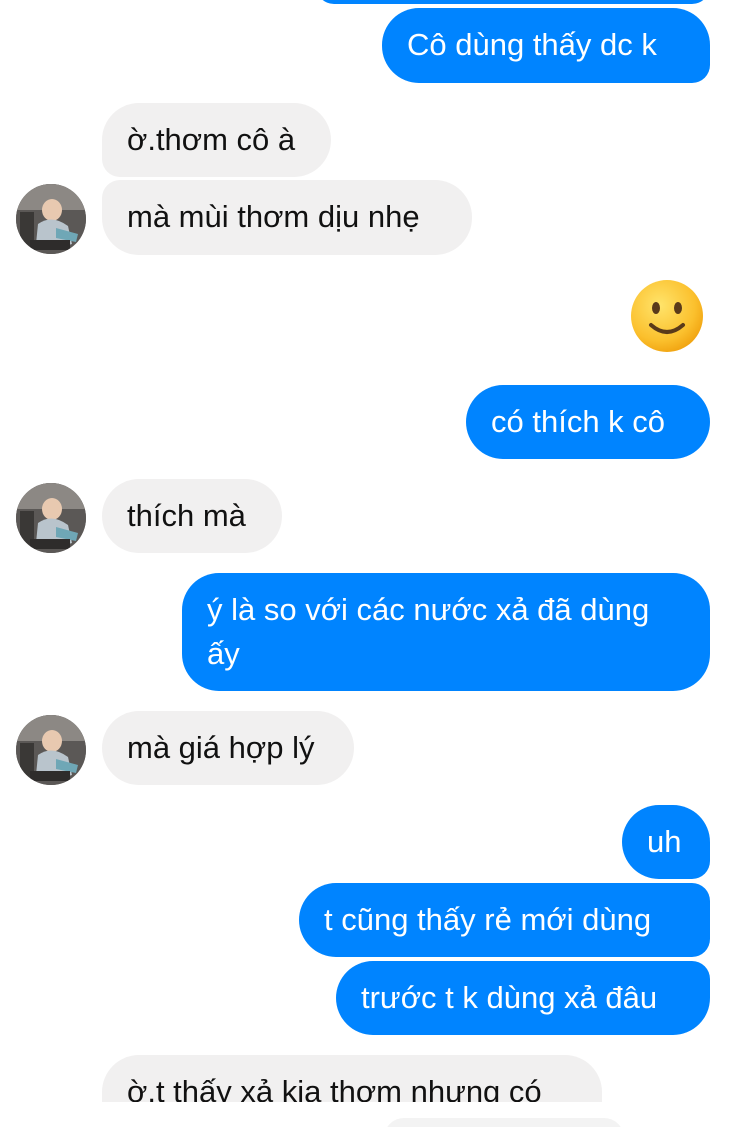  I want to click on message-text: t cũng thấy rẻ mới dùng, so click(488, 919).